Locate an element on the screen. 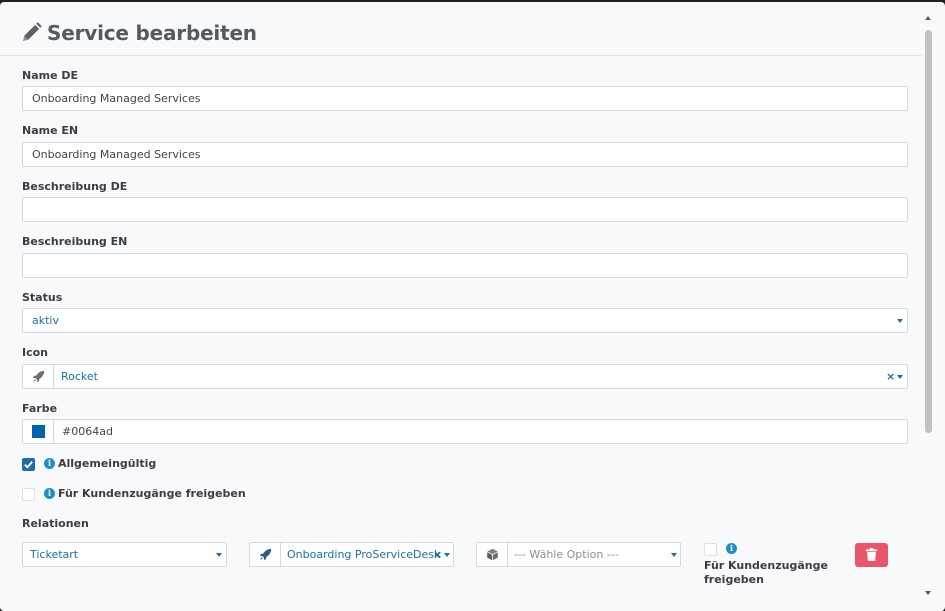  clear-project-button: × is located at coordinates (437, 554).